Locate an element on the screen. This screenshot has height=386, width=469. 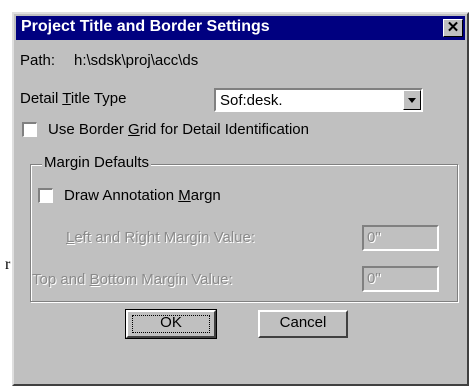
detail-title-type-label: Detail Title Type is located at coordinates (73, 98).